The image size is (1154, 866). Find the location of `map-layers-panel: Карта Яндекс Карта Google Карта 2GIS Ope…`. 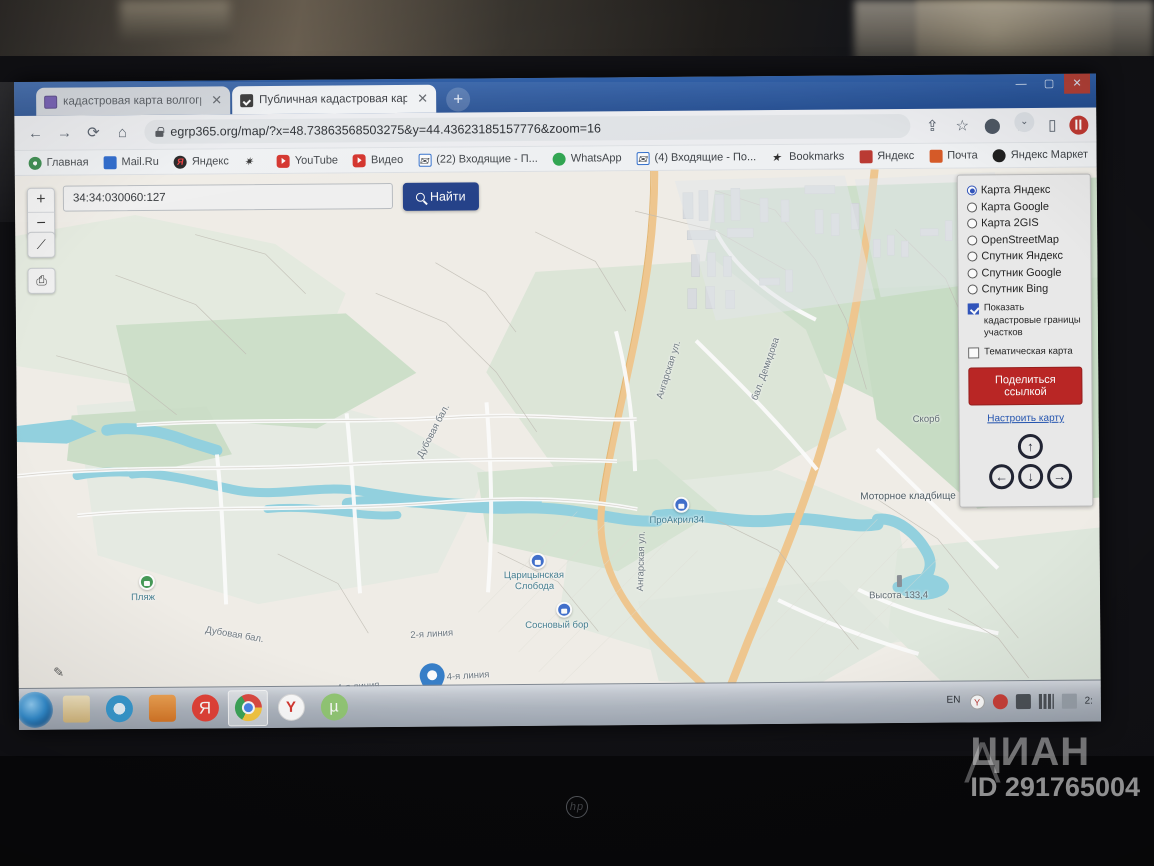

map-layers-panel: Карта Яндекс Карта Google Карта 2GIS Ope… is located at coordinates (1025, 340).